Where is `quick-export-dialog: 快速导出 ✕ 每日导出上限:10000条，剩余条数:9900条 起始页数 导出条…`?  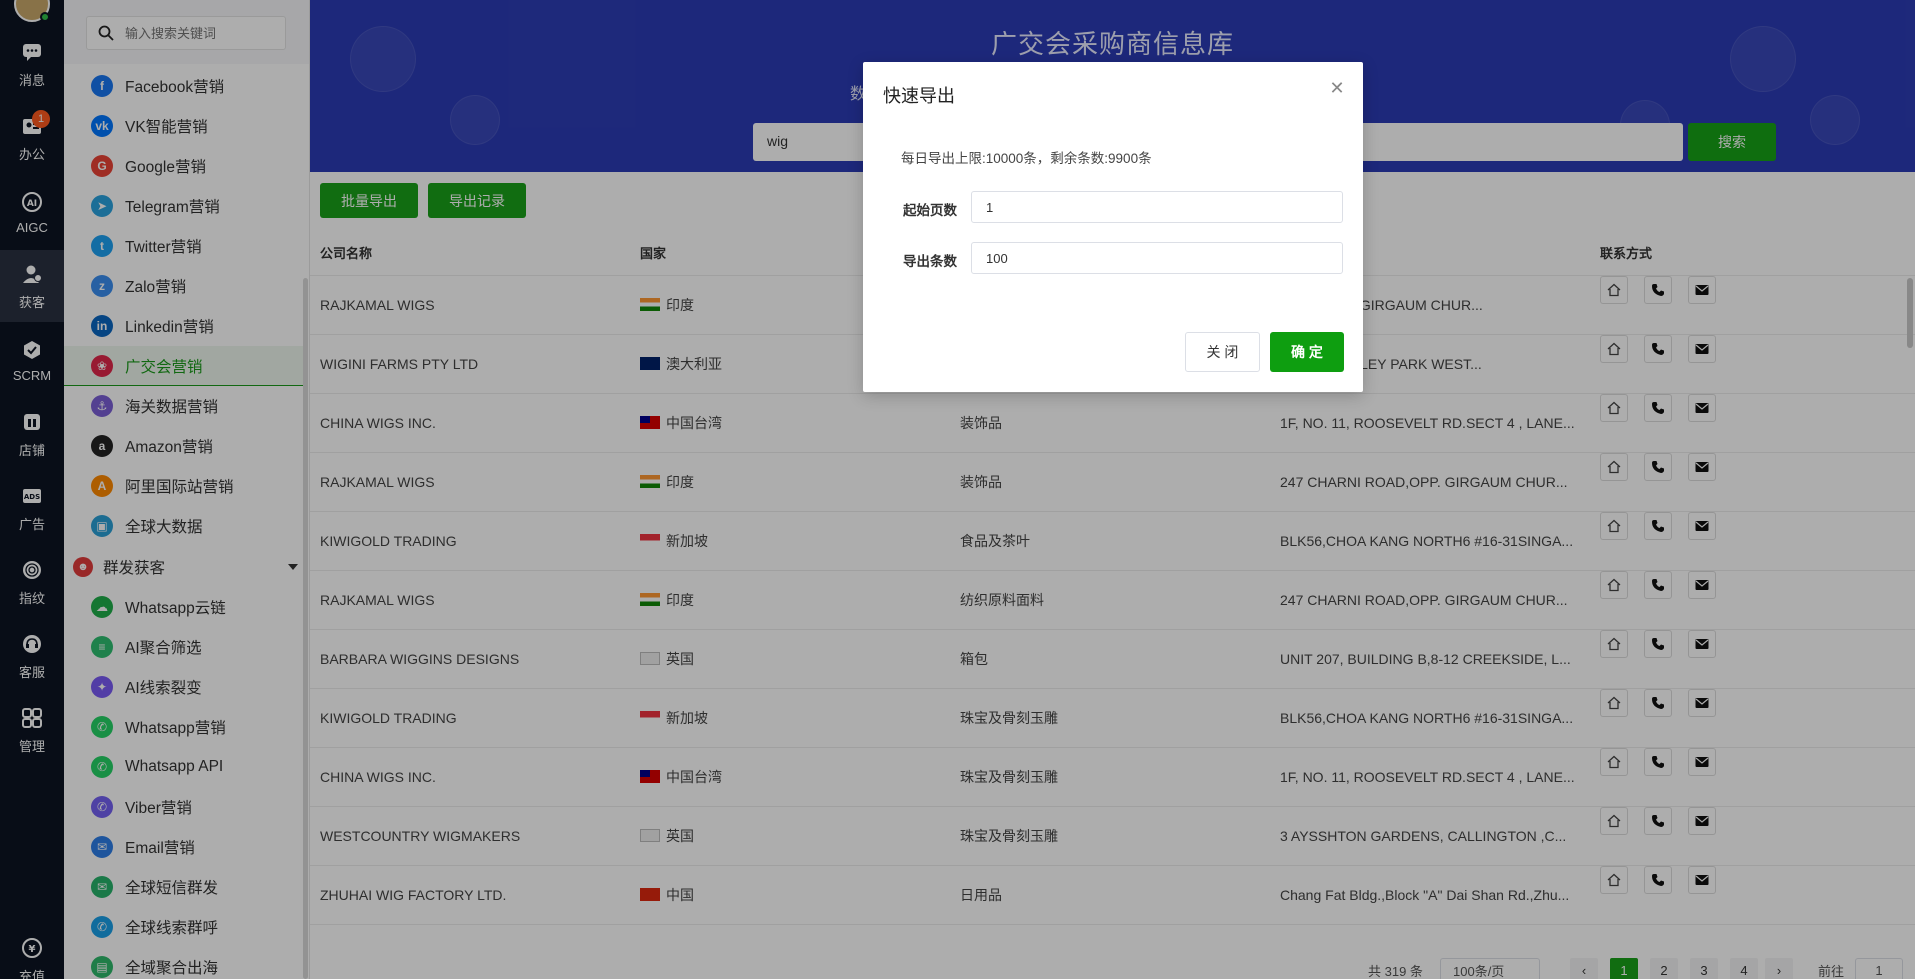
quick-export-dialog: 快速导出 ✕ 每日导出上限:10000条，剩余条数:9900条 起始页数 导出条… is located at coordinates (1113, 227).